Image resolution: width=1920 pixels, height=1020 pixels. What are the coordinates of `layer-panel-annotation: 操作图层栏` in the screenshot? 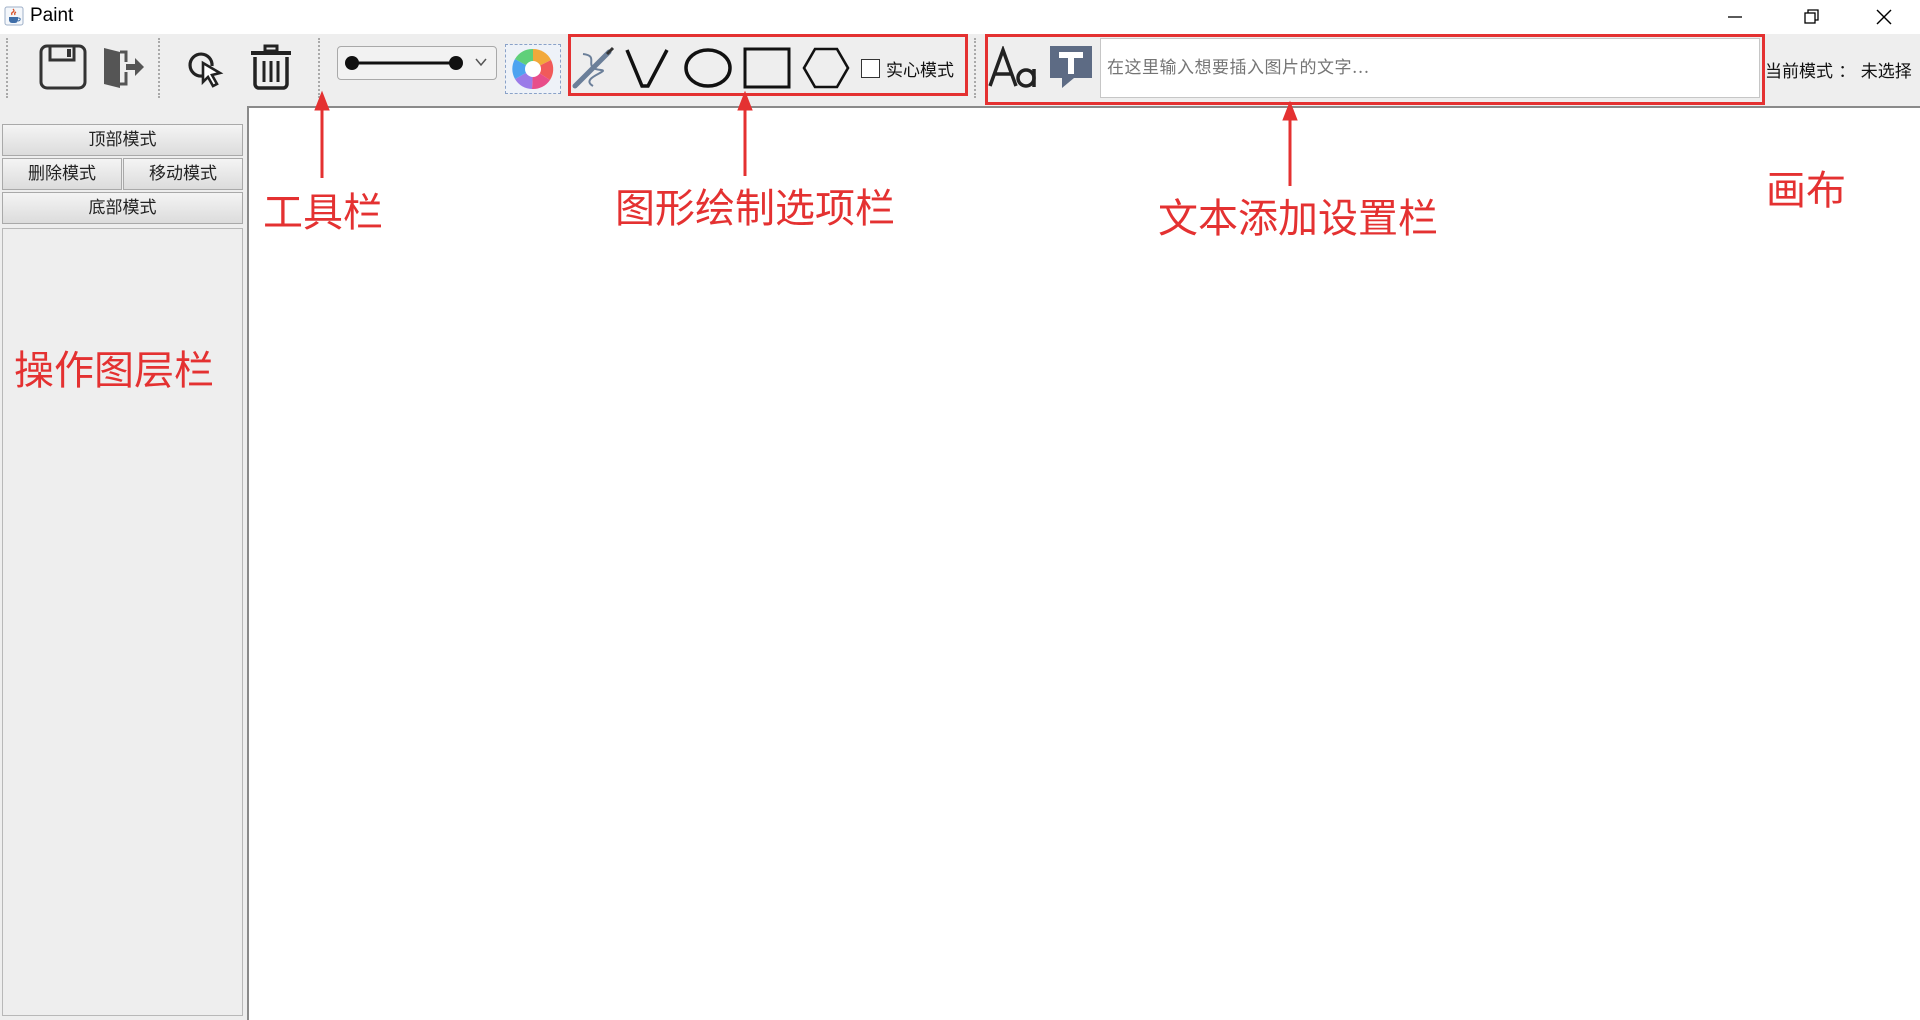 It's located at (114, 371).